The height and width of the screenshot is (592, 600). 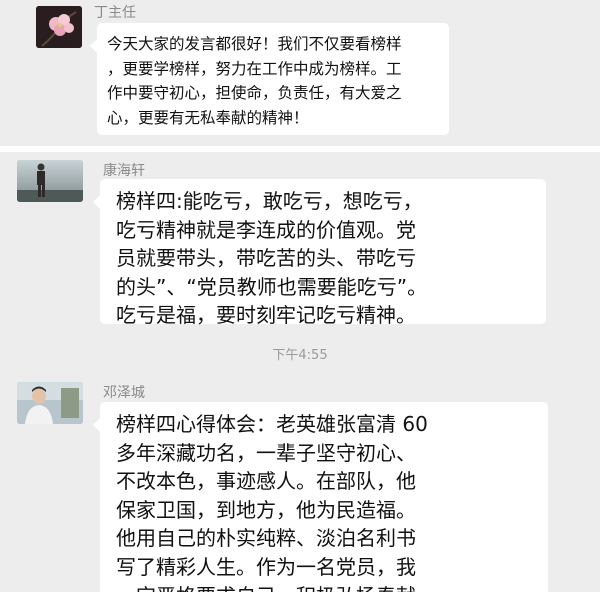 What do you see at coordinates (269, 201) in the screenshot?
I see `message-line: 榜样四:能吃亏，敢吃亏，想吃亏，` at bounding box center [269, 201].